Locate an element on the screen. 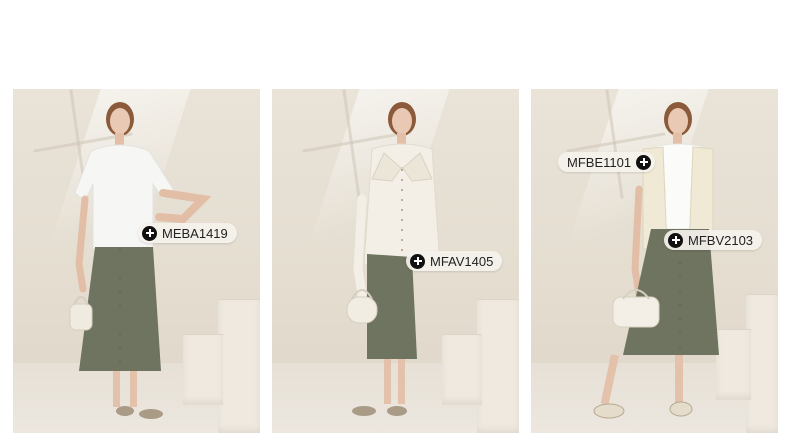 Image resolution: width=790 pixels, height=433 pixels. product-tag: MFAV1405 is located at coordinates (454, 261).